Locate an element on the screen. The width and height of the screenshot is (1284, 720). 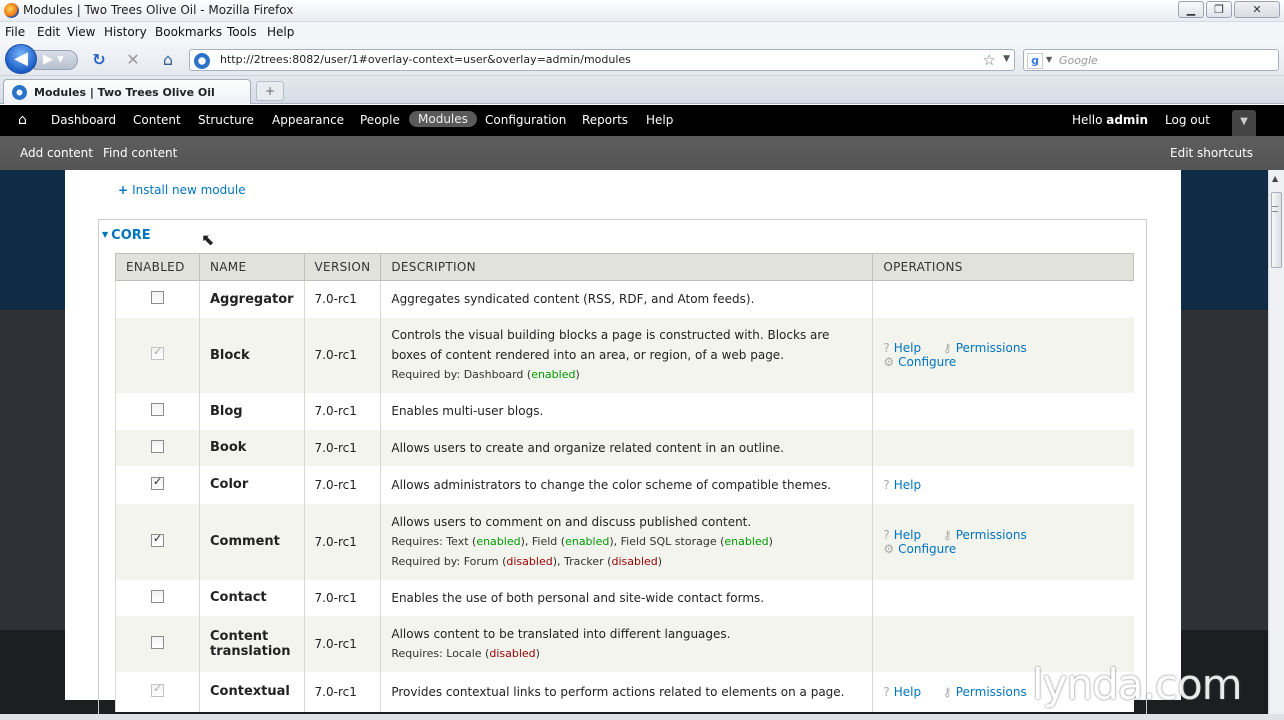
install-new-module-link: + Install new module is located at coordinates (182, 190).